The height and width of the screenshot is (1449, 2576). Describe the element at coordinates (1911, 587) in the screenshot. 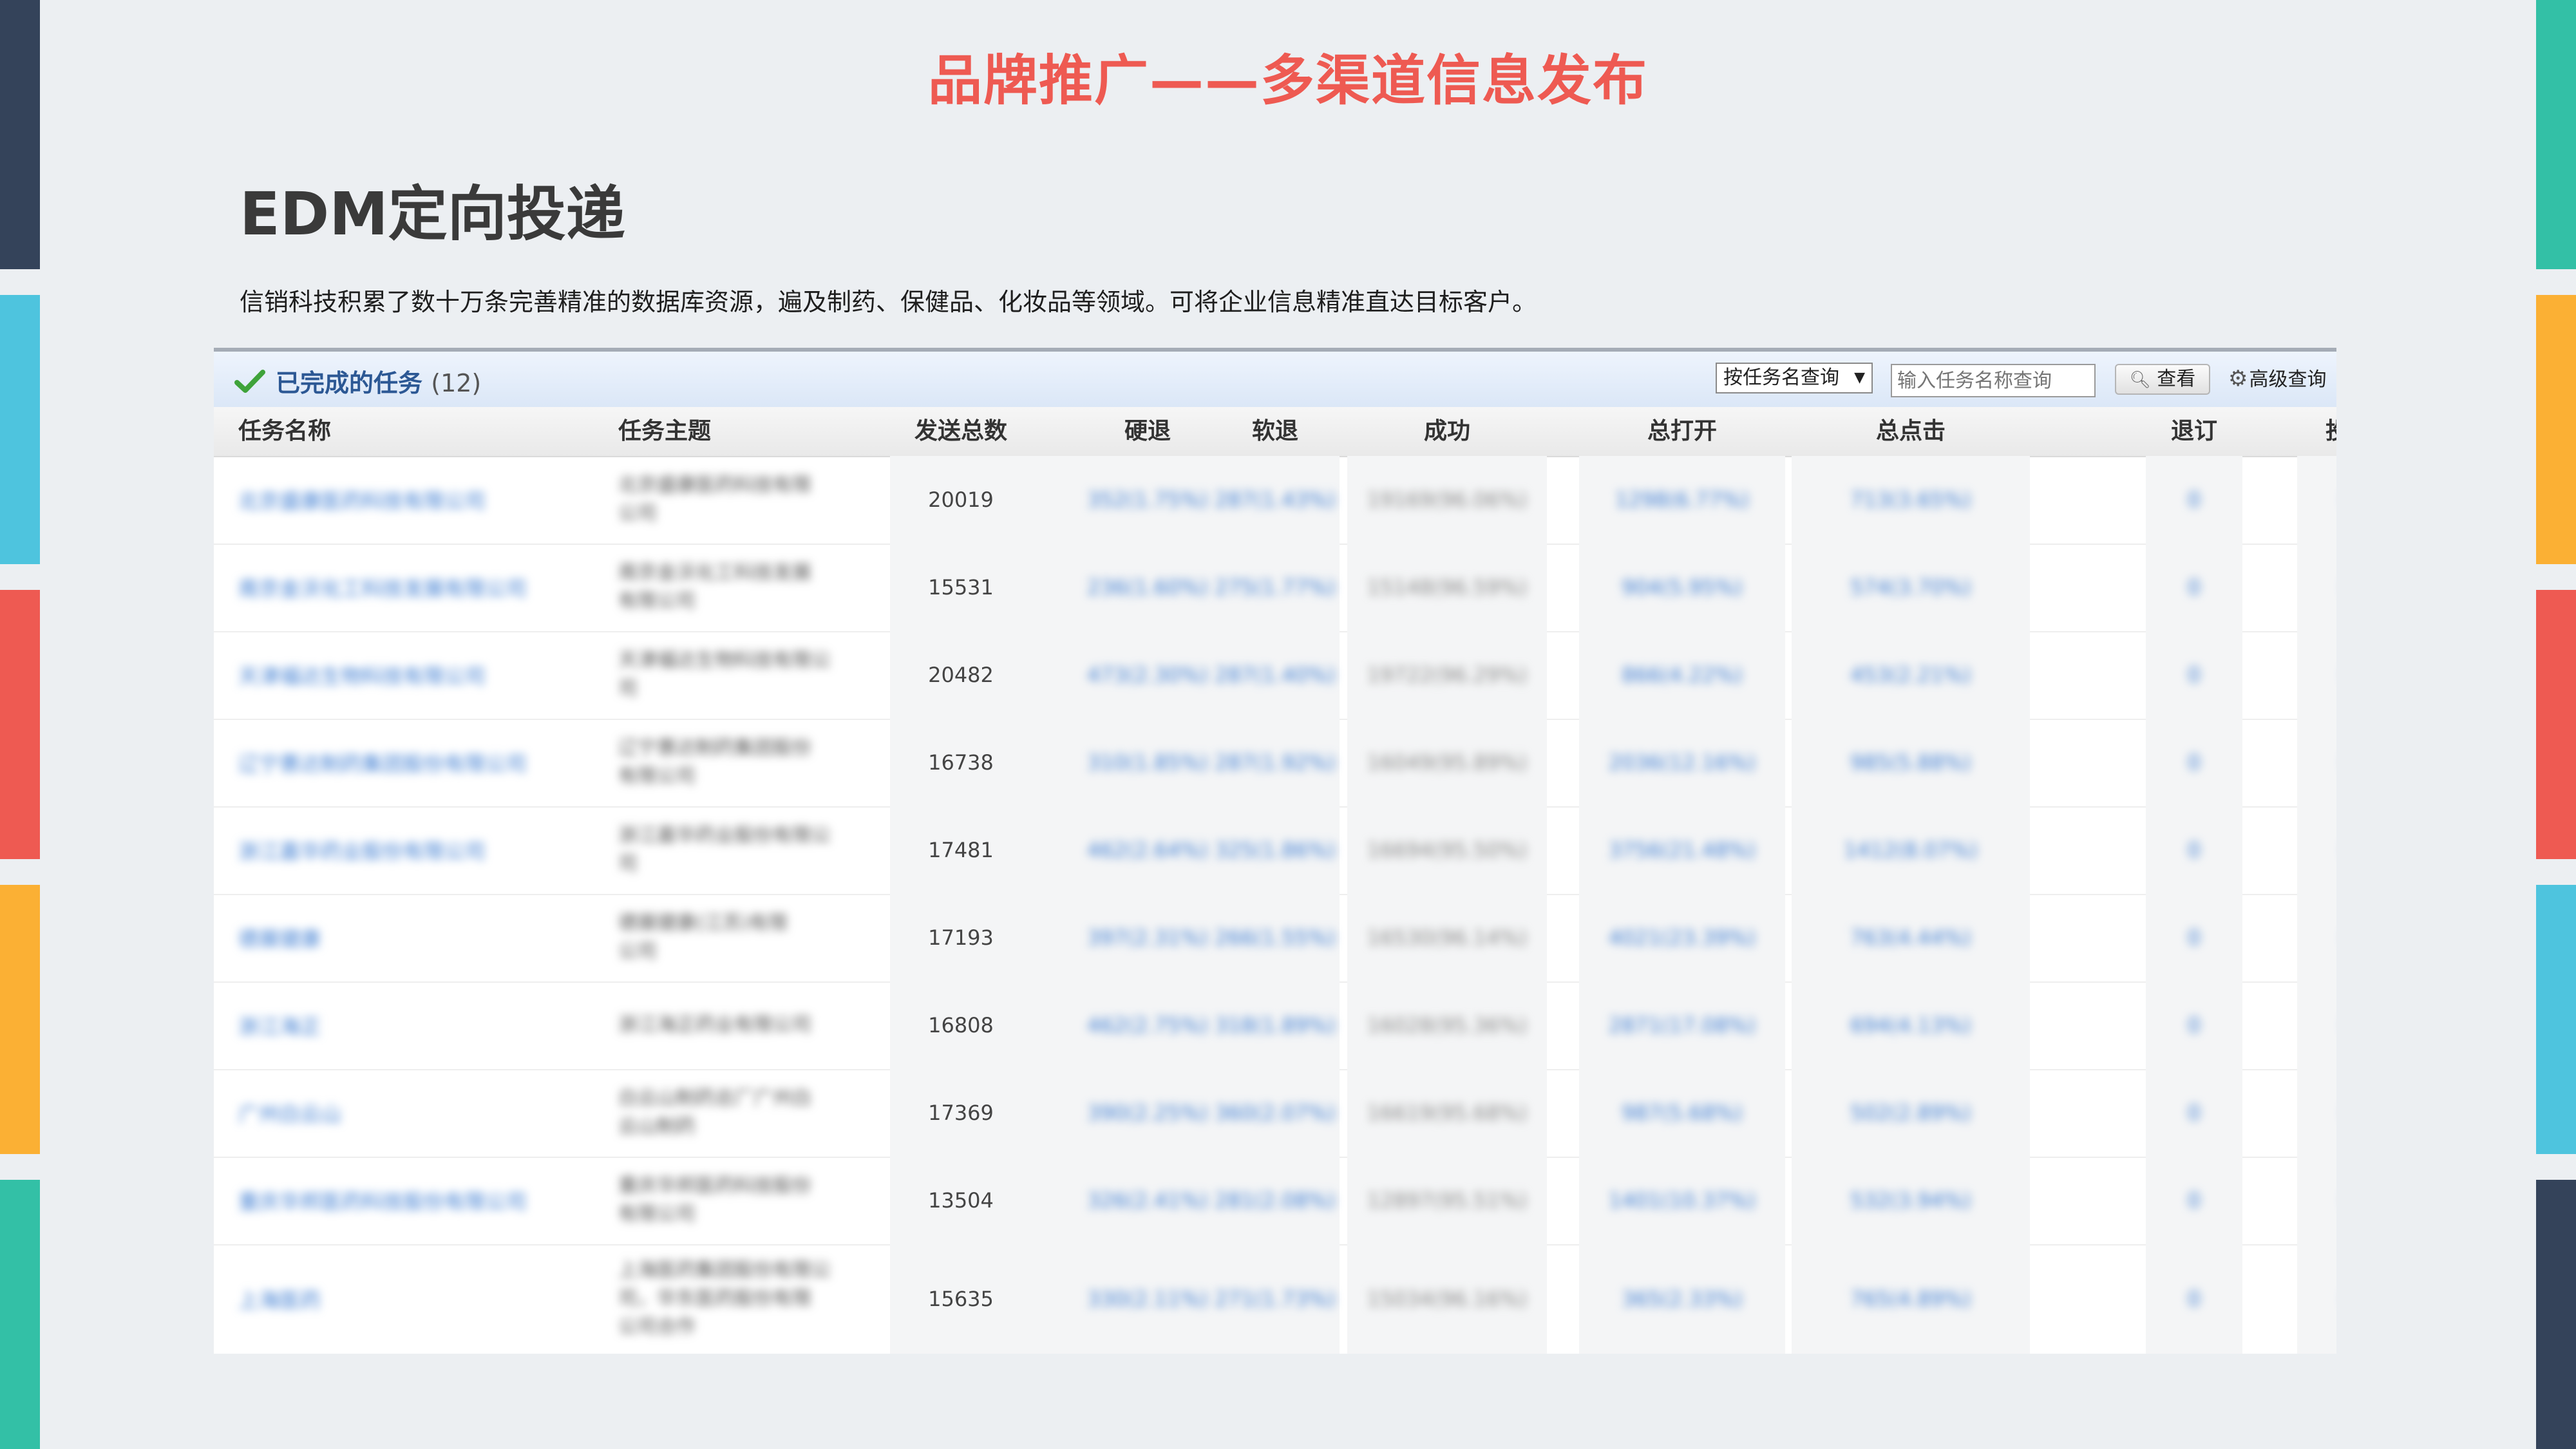

I see `click-link: 574(3.70%)` at that location.